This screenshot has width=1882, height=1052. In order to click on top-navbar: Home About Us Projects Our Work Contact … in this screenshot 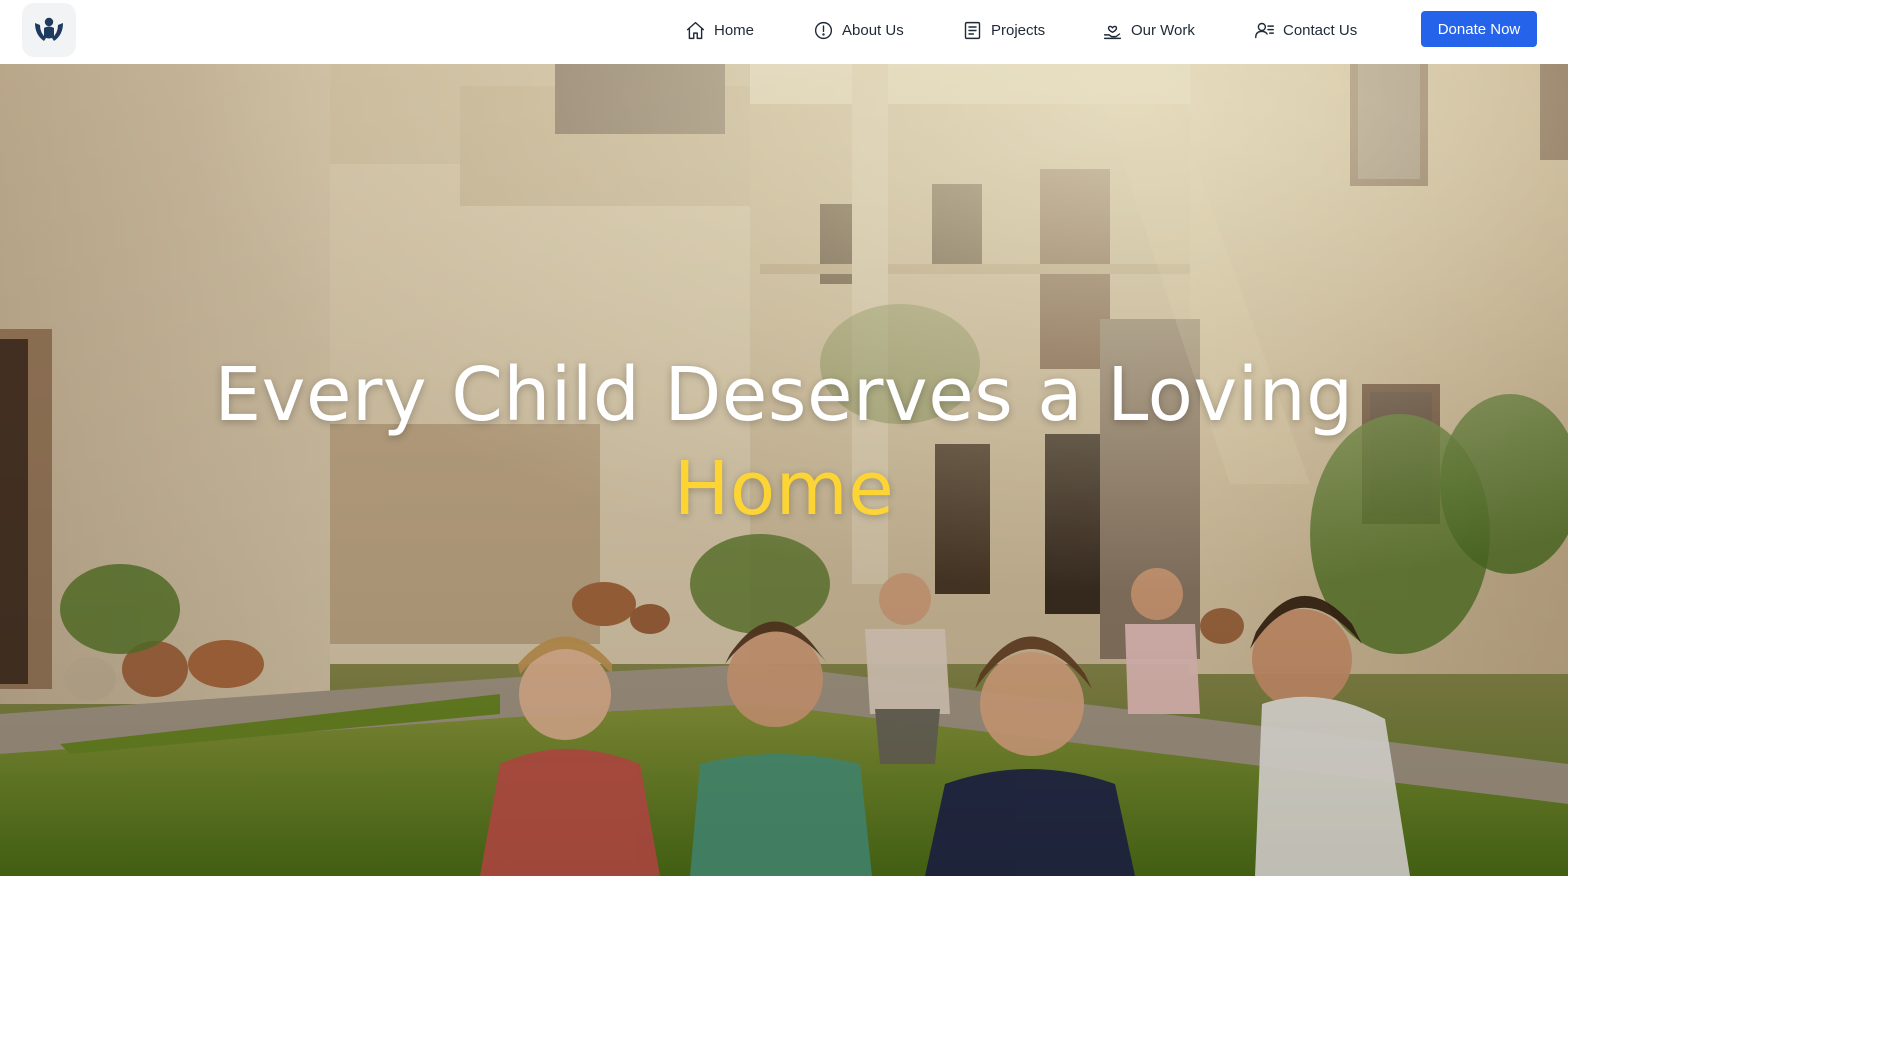, I will do `click(784, 32)`.